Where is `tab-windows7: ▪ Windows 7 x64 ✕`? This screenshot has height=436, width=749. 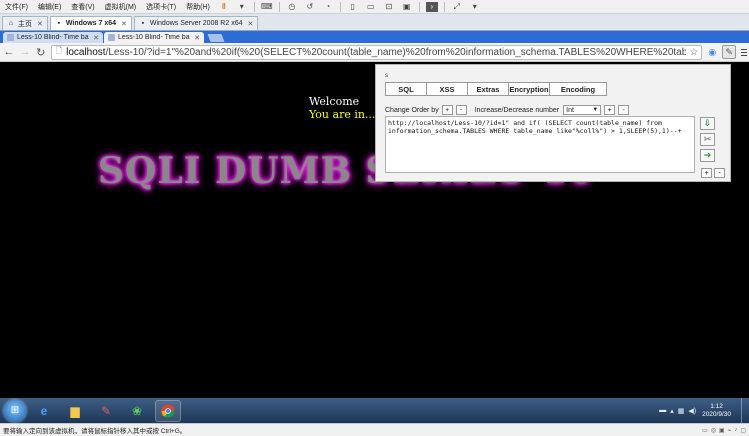 tab-windows7: ▪ Windows 7 x64 ✕ is located at coordinates (90, 23).